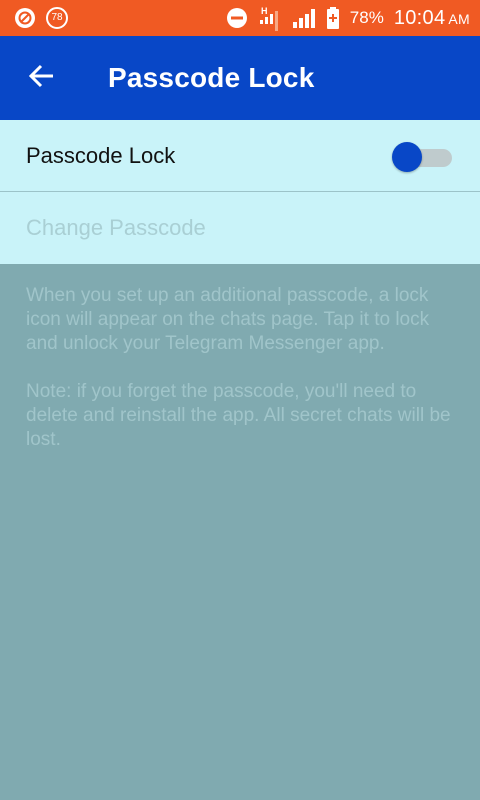 The width and height of the screenshot is (480, 800). I want to click on back-button, so click(42, 78).